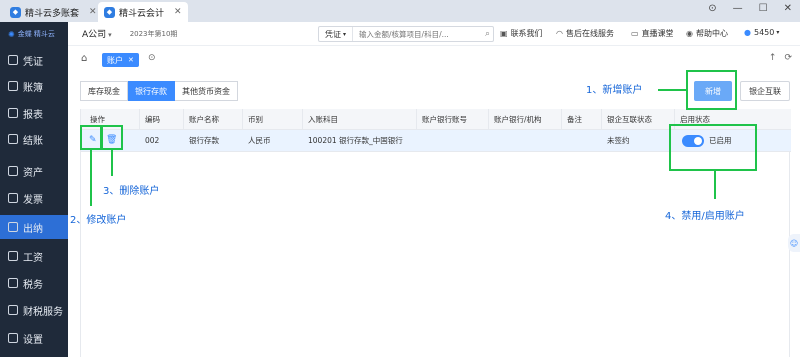 Image resolution: width=800 pixels, height=357 pixels. Describe the element at coordinates (400, 11) in the screenshot. I see `window-tab-bar: ◆ 精斗云多账套 ✕ ◆ 精斗云会计 ✕ ⊙ — ☐ ✕` at that location.